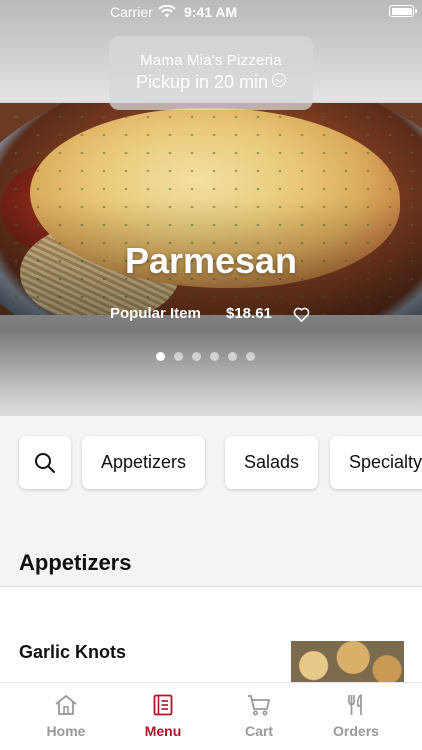 The width and height of the screenshot is (422, 750). Describe the element at coordinates (202, 82) in the screenshot. I see `pickup-time: Pickup in 20 min` at that location.